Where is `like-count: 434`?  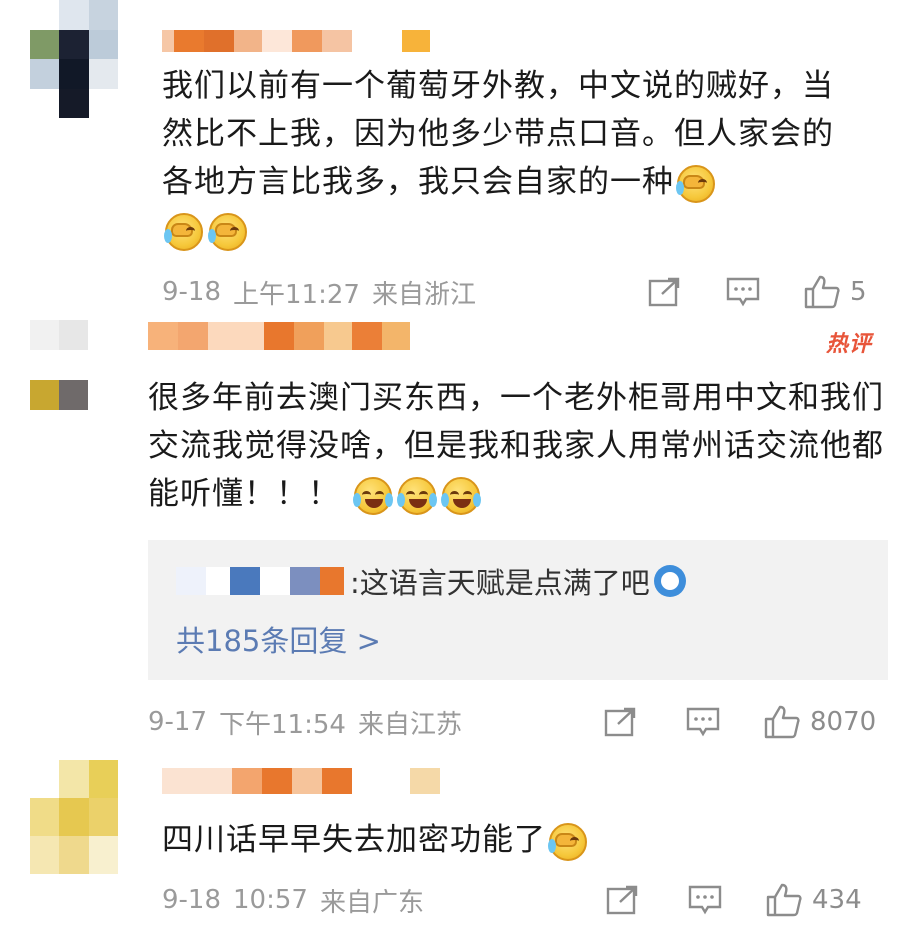
like-count: 434 is located at coordinates (837, 900).